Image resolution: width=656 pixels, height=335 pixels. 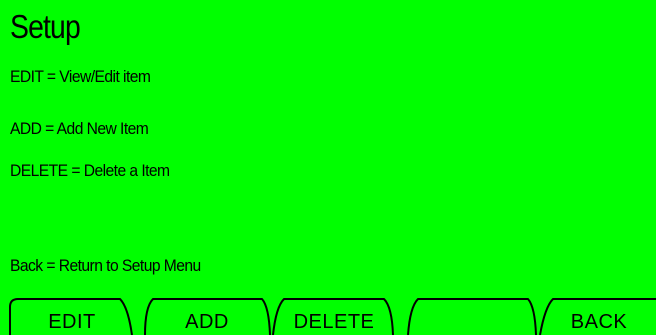 What do you see at coordinates (333, 317) in the screenshot?
I see `delete-button` at bounding box center [333, 317].